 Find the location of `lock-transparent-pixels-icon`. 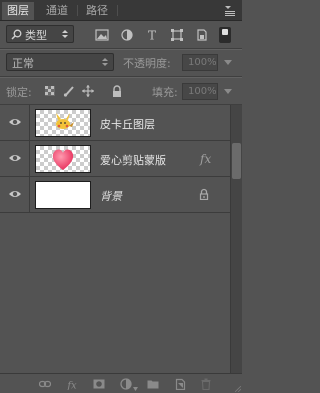

lock-transparent-pixels-icon is located at coordinates (50, 91).